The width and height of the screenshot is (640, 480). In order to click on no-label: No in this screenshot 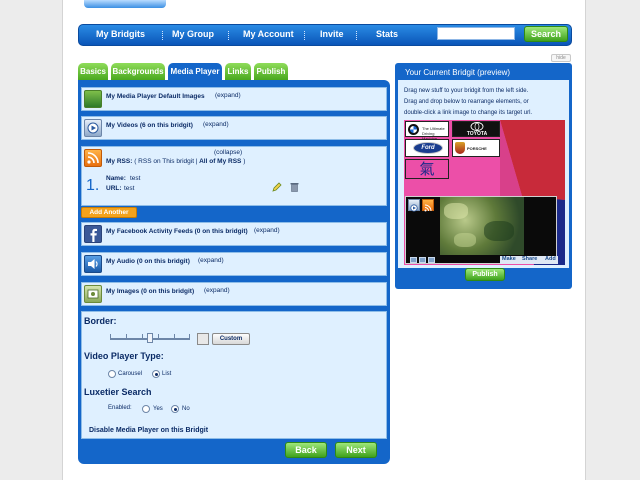, I will do `click(186, 409)`.